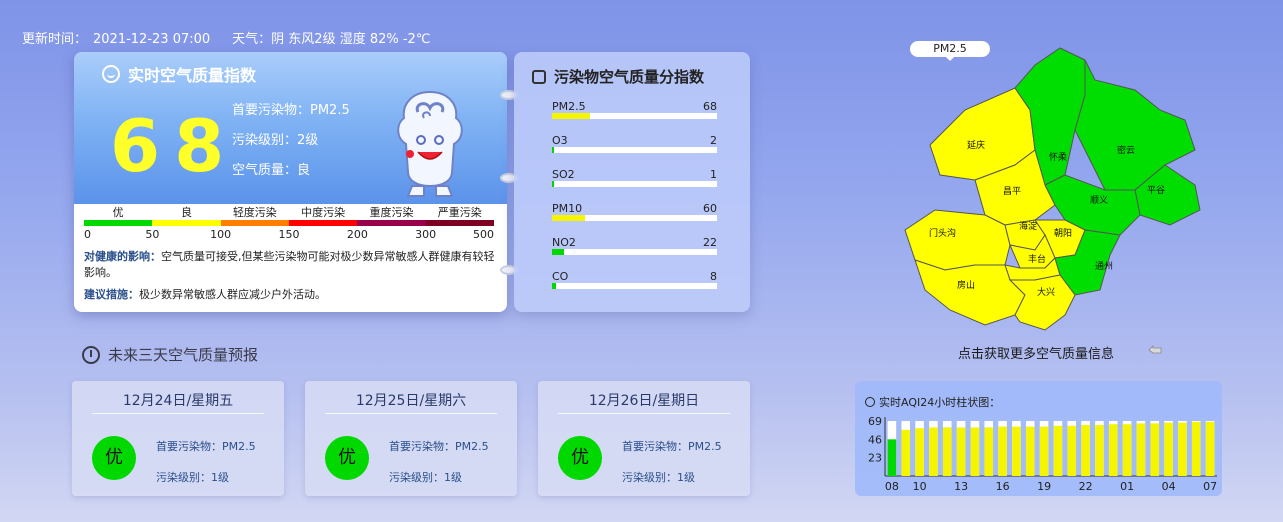  I want to click on forecast-card: 12月25日/星期六 优 首要污染物：PM2.5 污染级别：1级, so click(411, 438).